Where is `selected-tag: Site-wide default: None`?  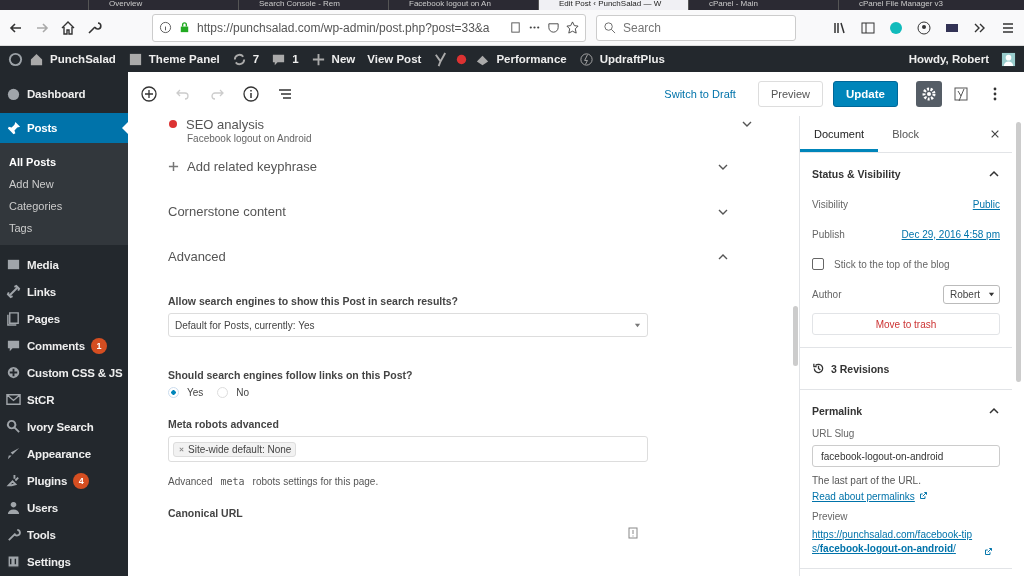 selected-tag: Site-wide default: None is located at coordinates (235, 449).